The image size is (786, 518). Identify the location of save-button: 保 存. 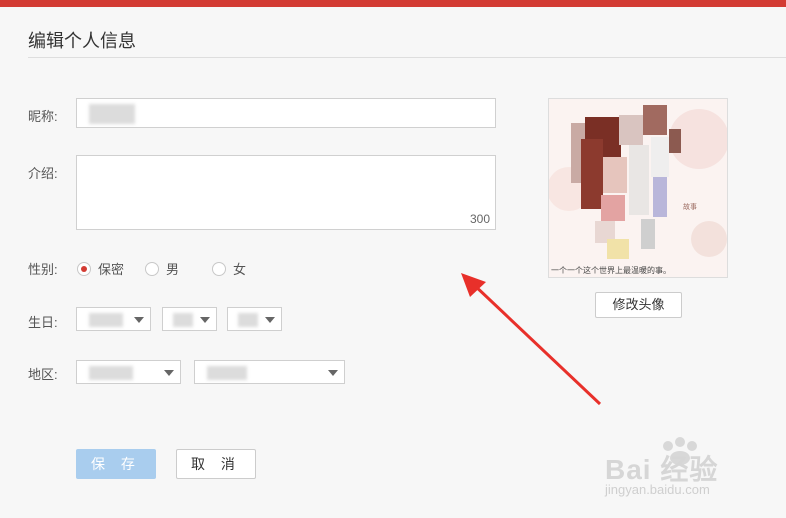
(116, 464).